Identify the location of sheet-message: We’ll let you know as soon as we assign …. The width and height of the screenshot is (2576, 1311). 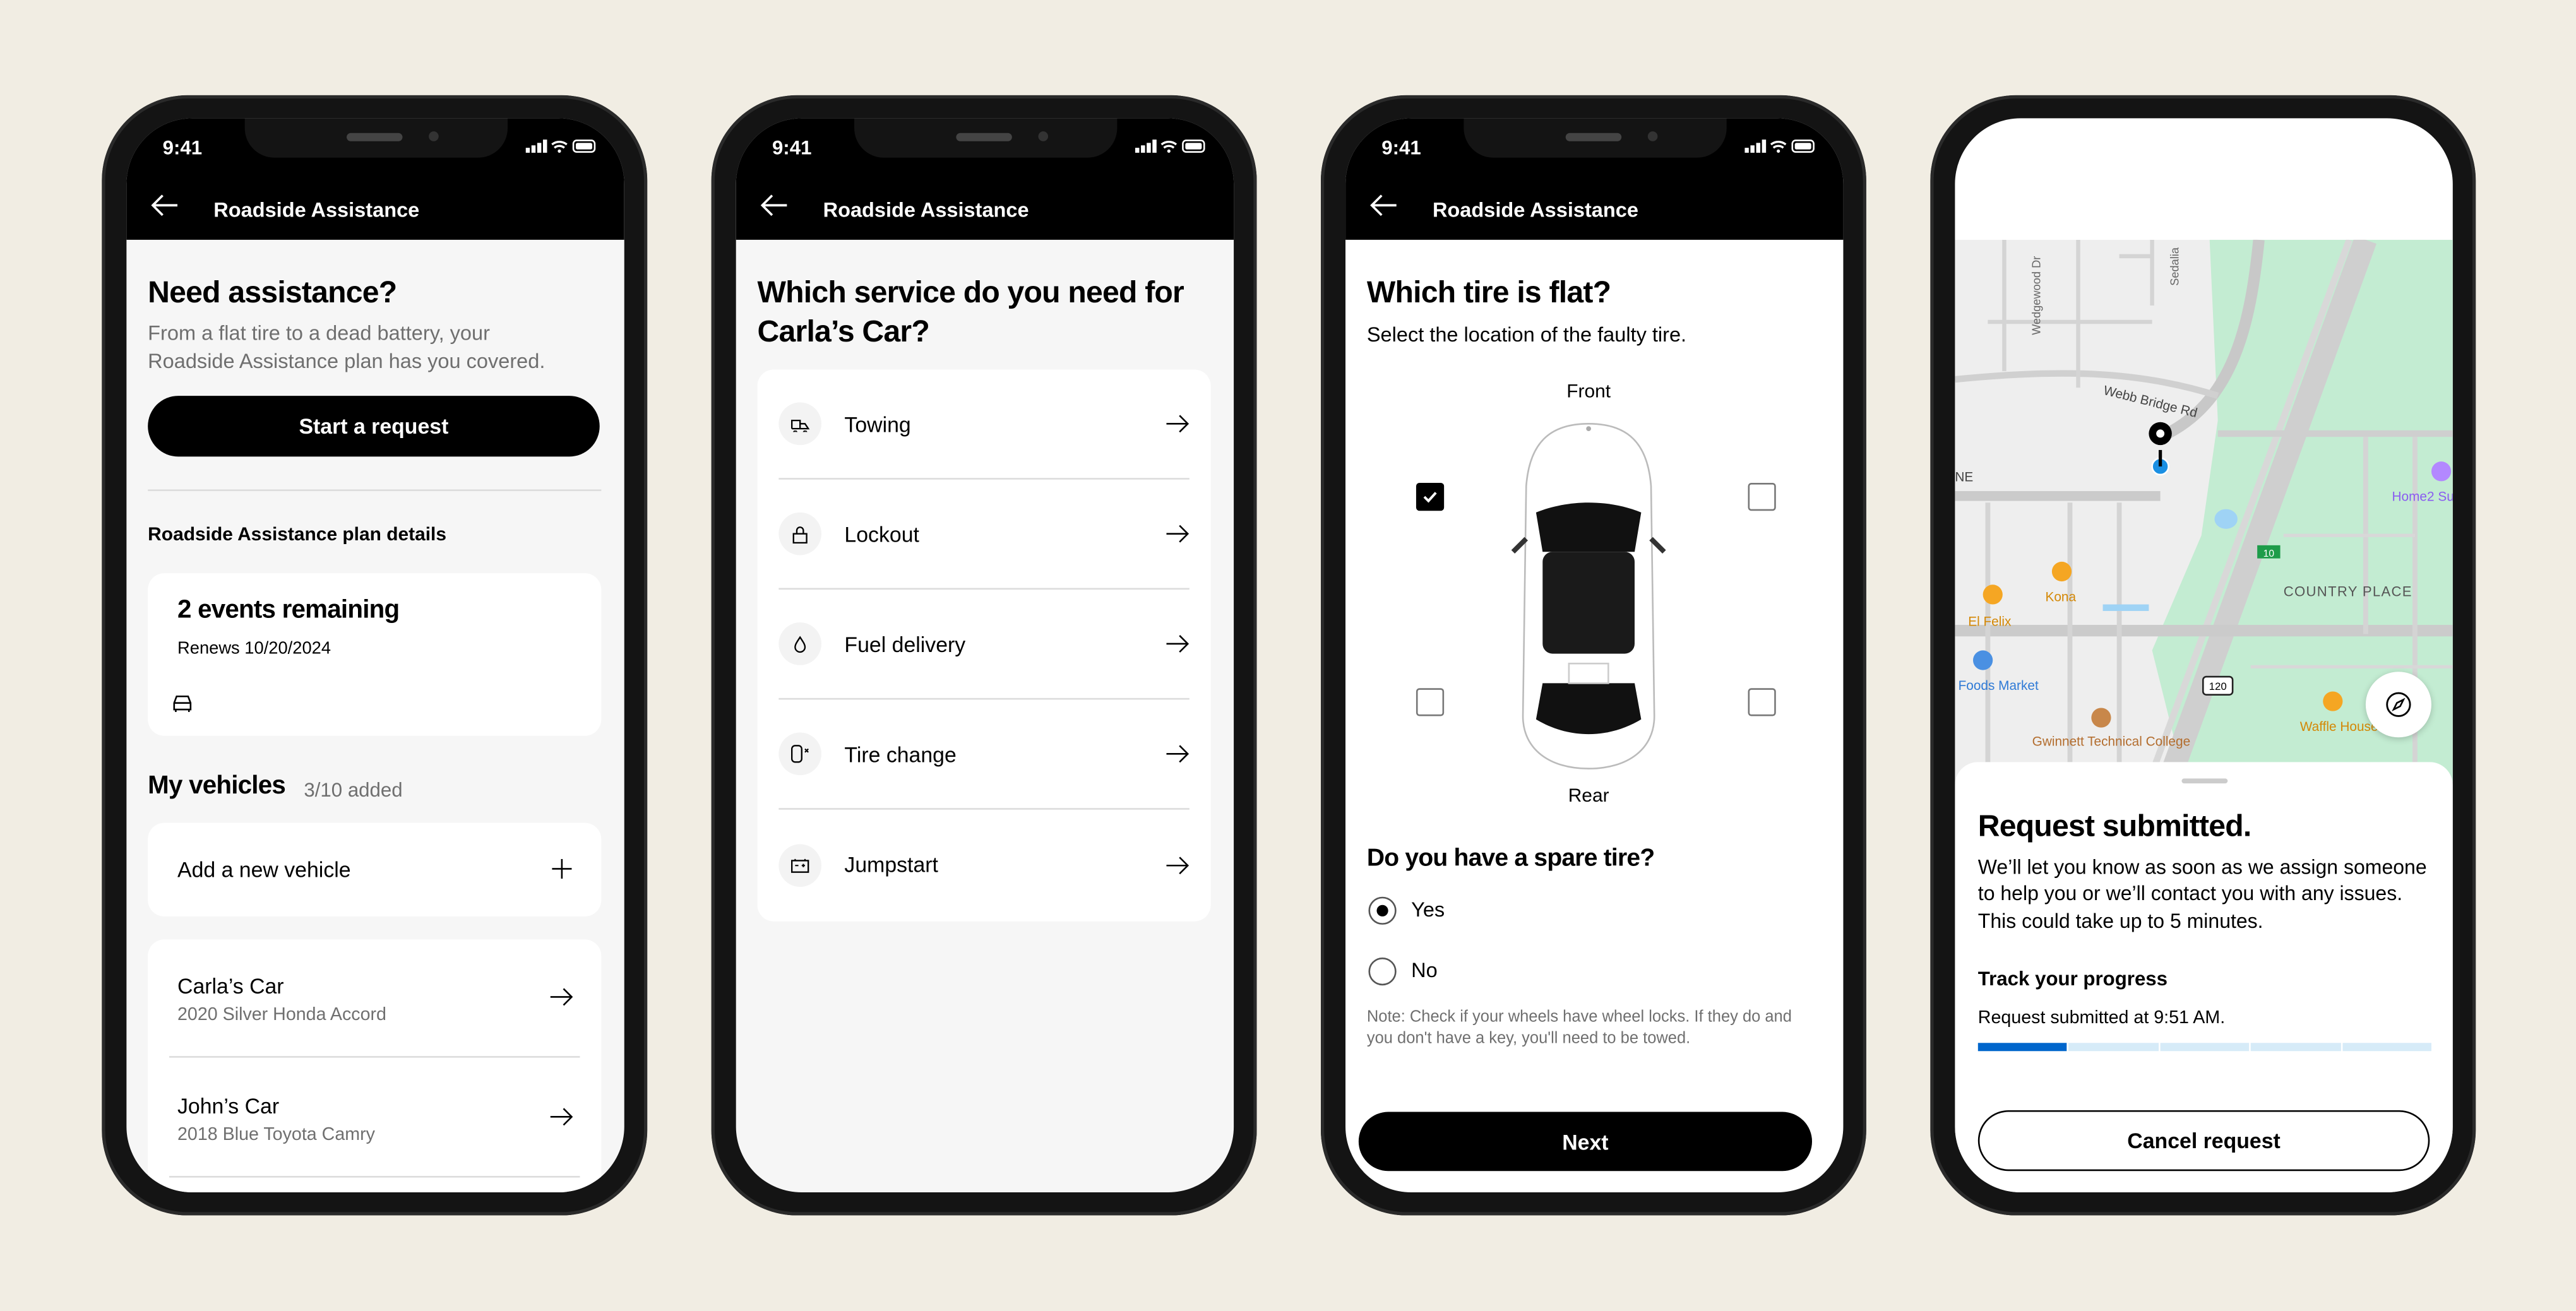
(2202, 893).